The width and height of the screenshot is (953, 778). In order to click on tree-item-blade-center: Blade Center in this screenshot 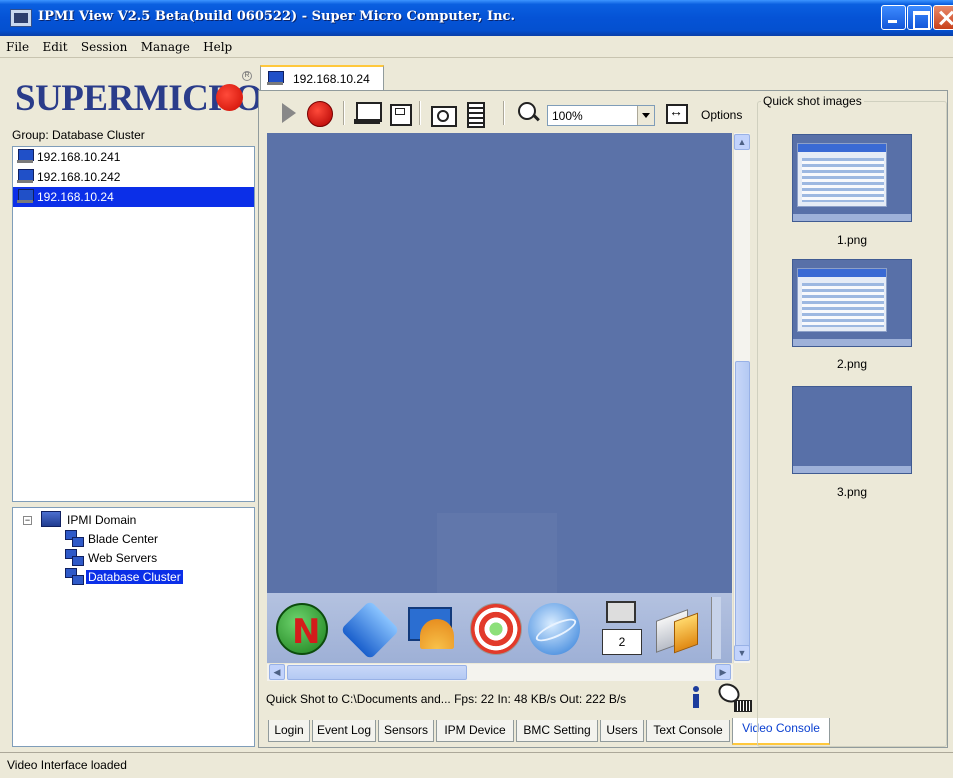, I will do `click(112, 539)`.